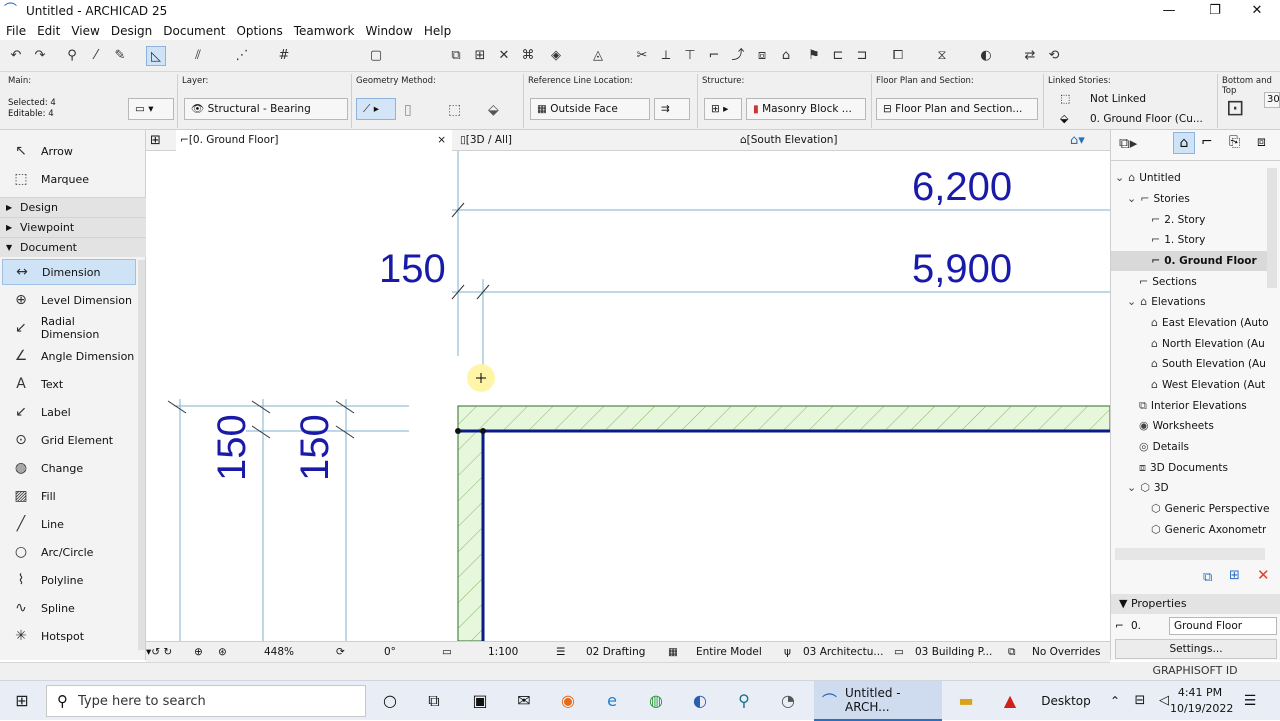  Describe the element at coordinates (1208, 385) in the screenshot. I see `tree-item-west-elevation: ⌂ West Elevation (Aut` at that location.